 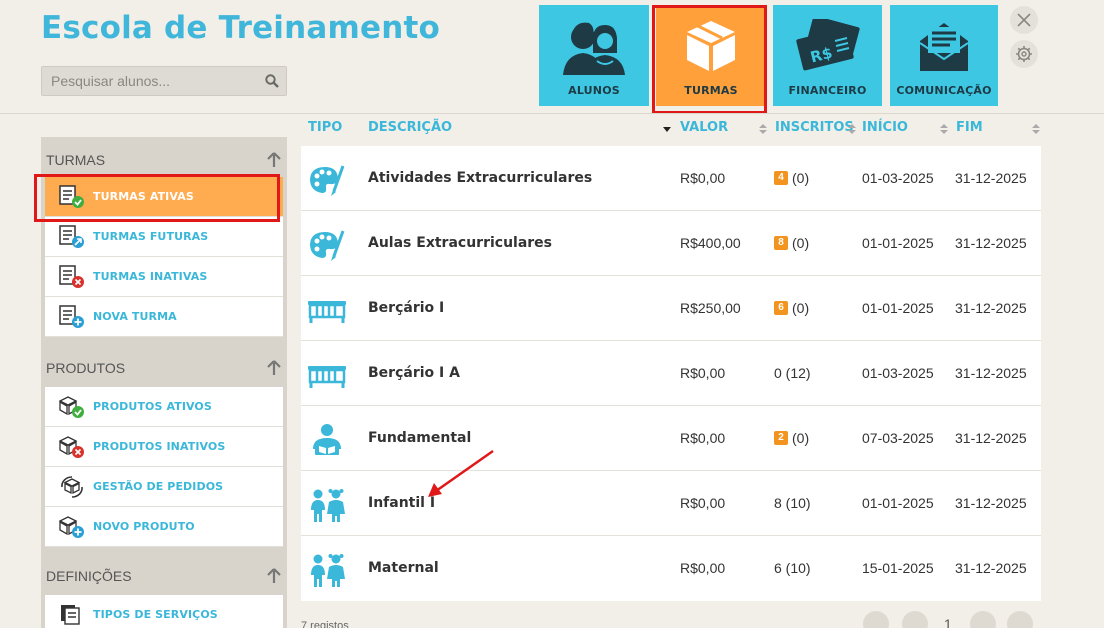 I want to click on sidebar-item-produtos-inativos: PRODUTOS INATIVOS, so click(x=164, y=447).